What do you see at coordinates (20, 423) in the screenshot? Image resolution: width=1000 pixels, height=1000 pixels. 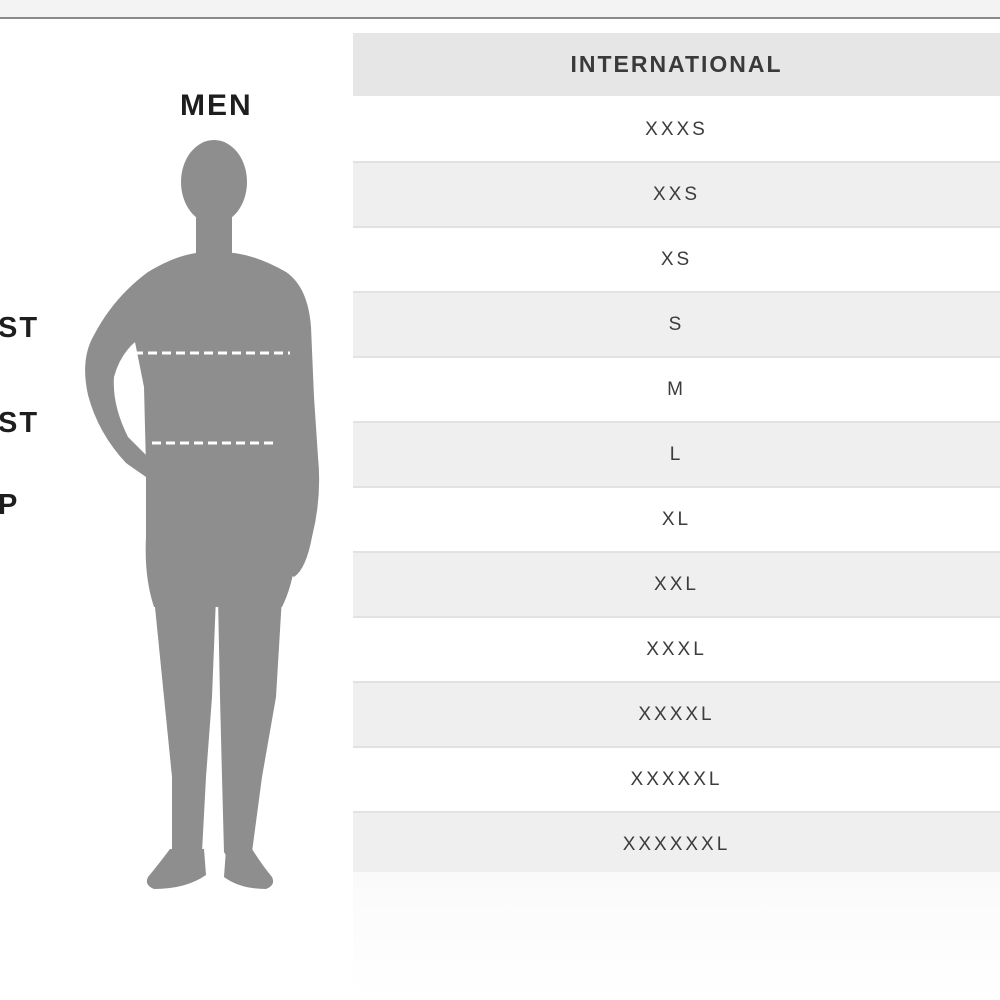 I see `waist-label: ST` at bounding box center [20, 423].